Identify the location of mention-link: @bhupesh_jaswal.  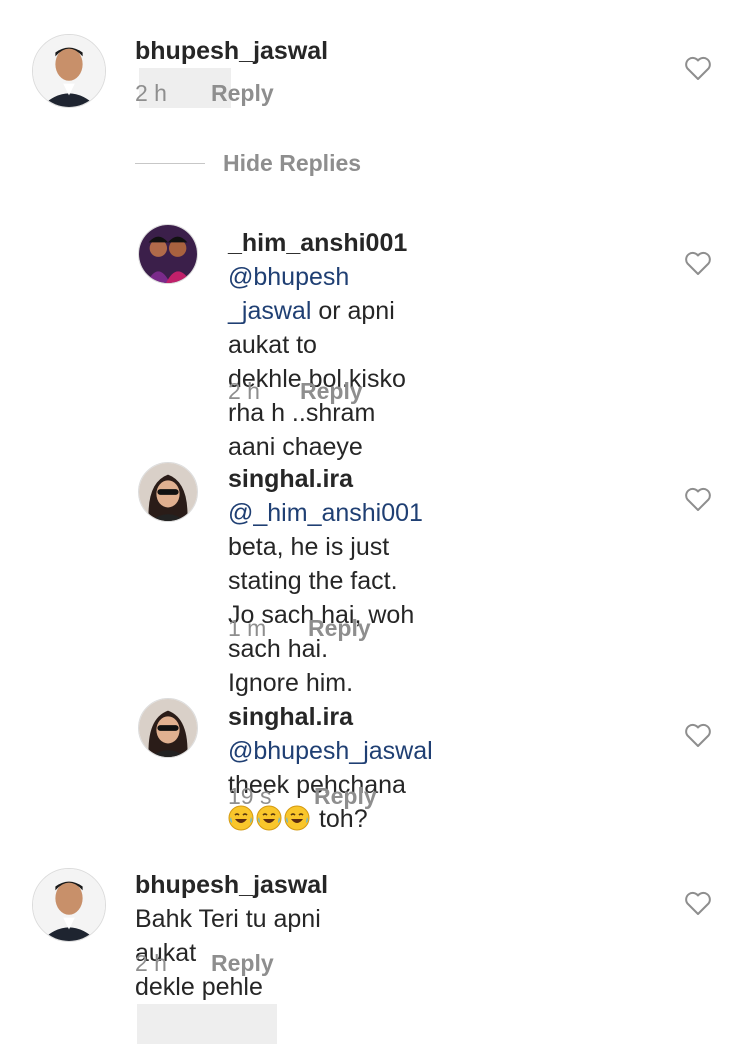
(330, 751).